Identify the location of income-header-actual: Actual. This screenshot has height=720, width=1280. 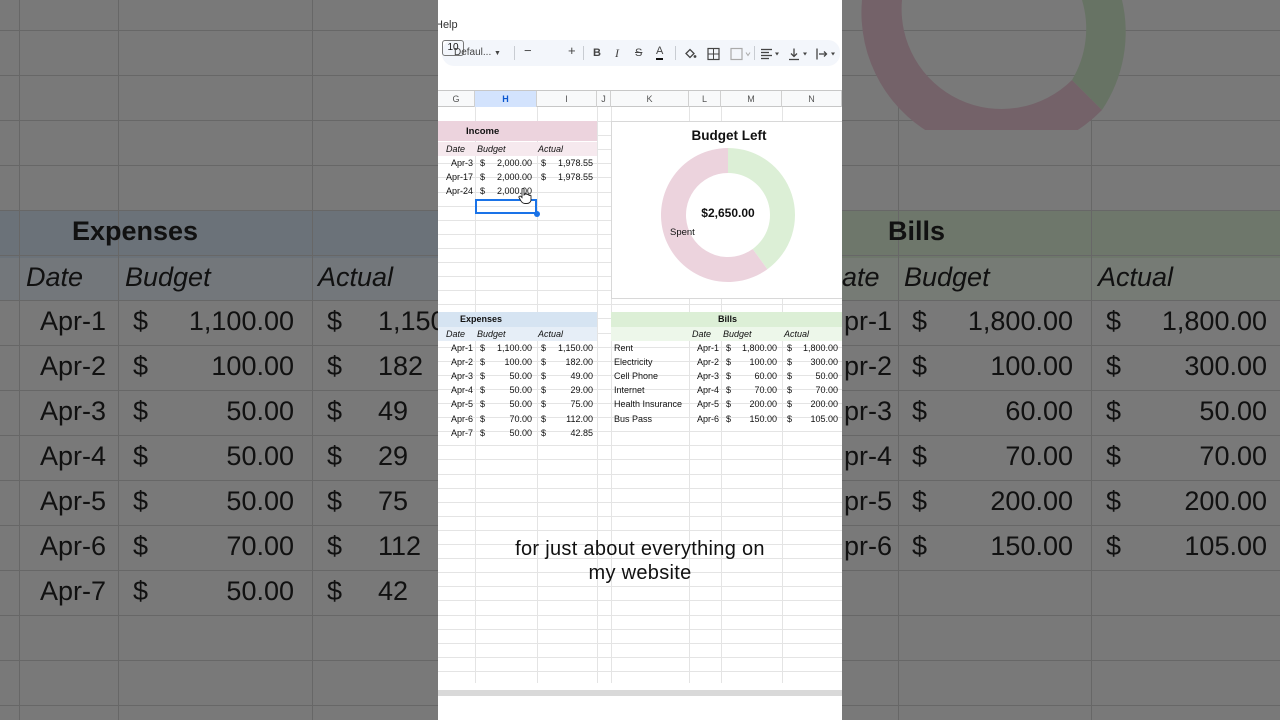
(551, 149).